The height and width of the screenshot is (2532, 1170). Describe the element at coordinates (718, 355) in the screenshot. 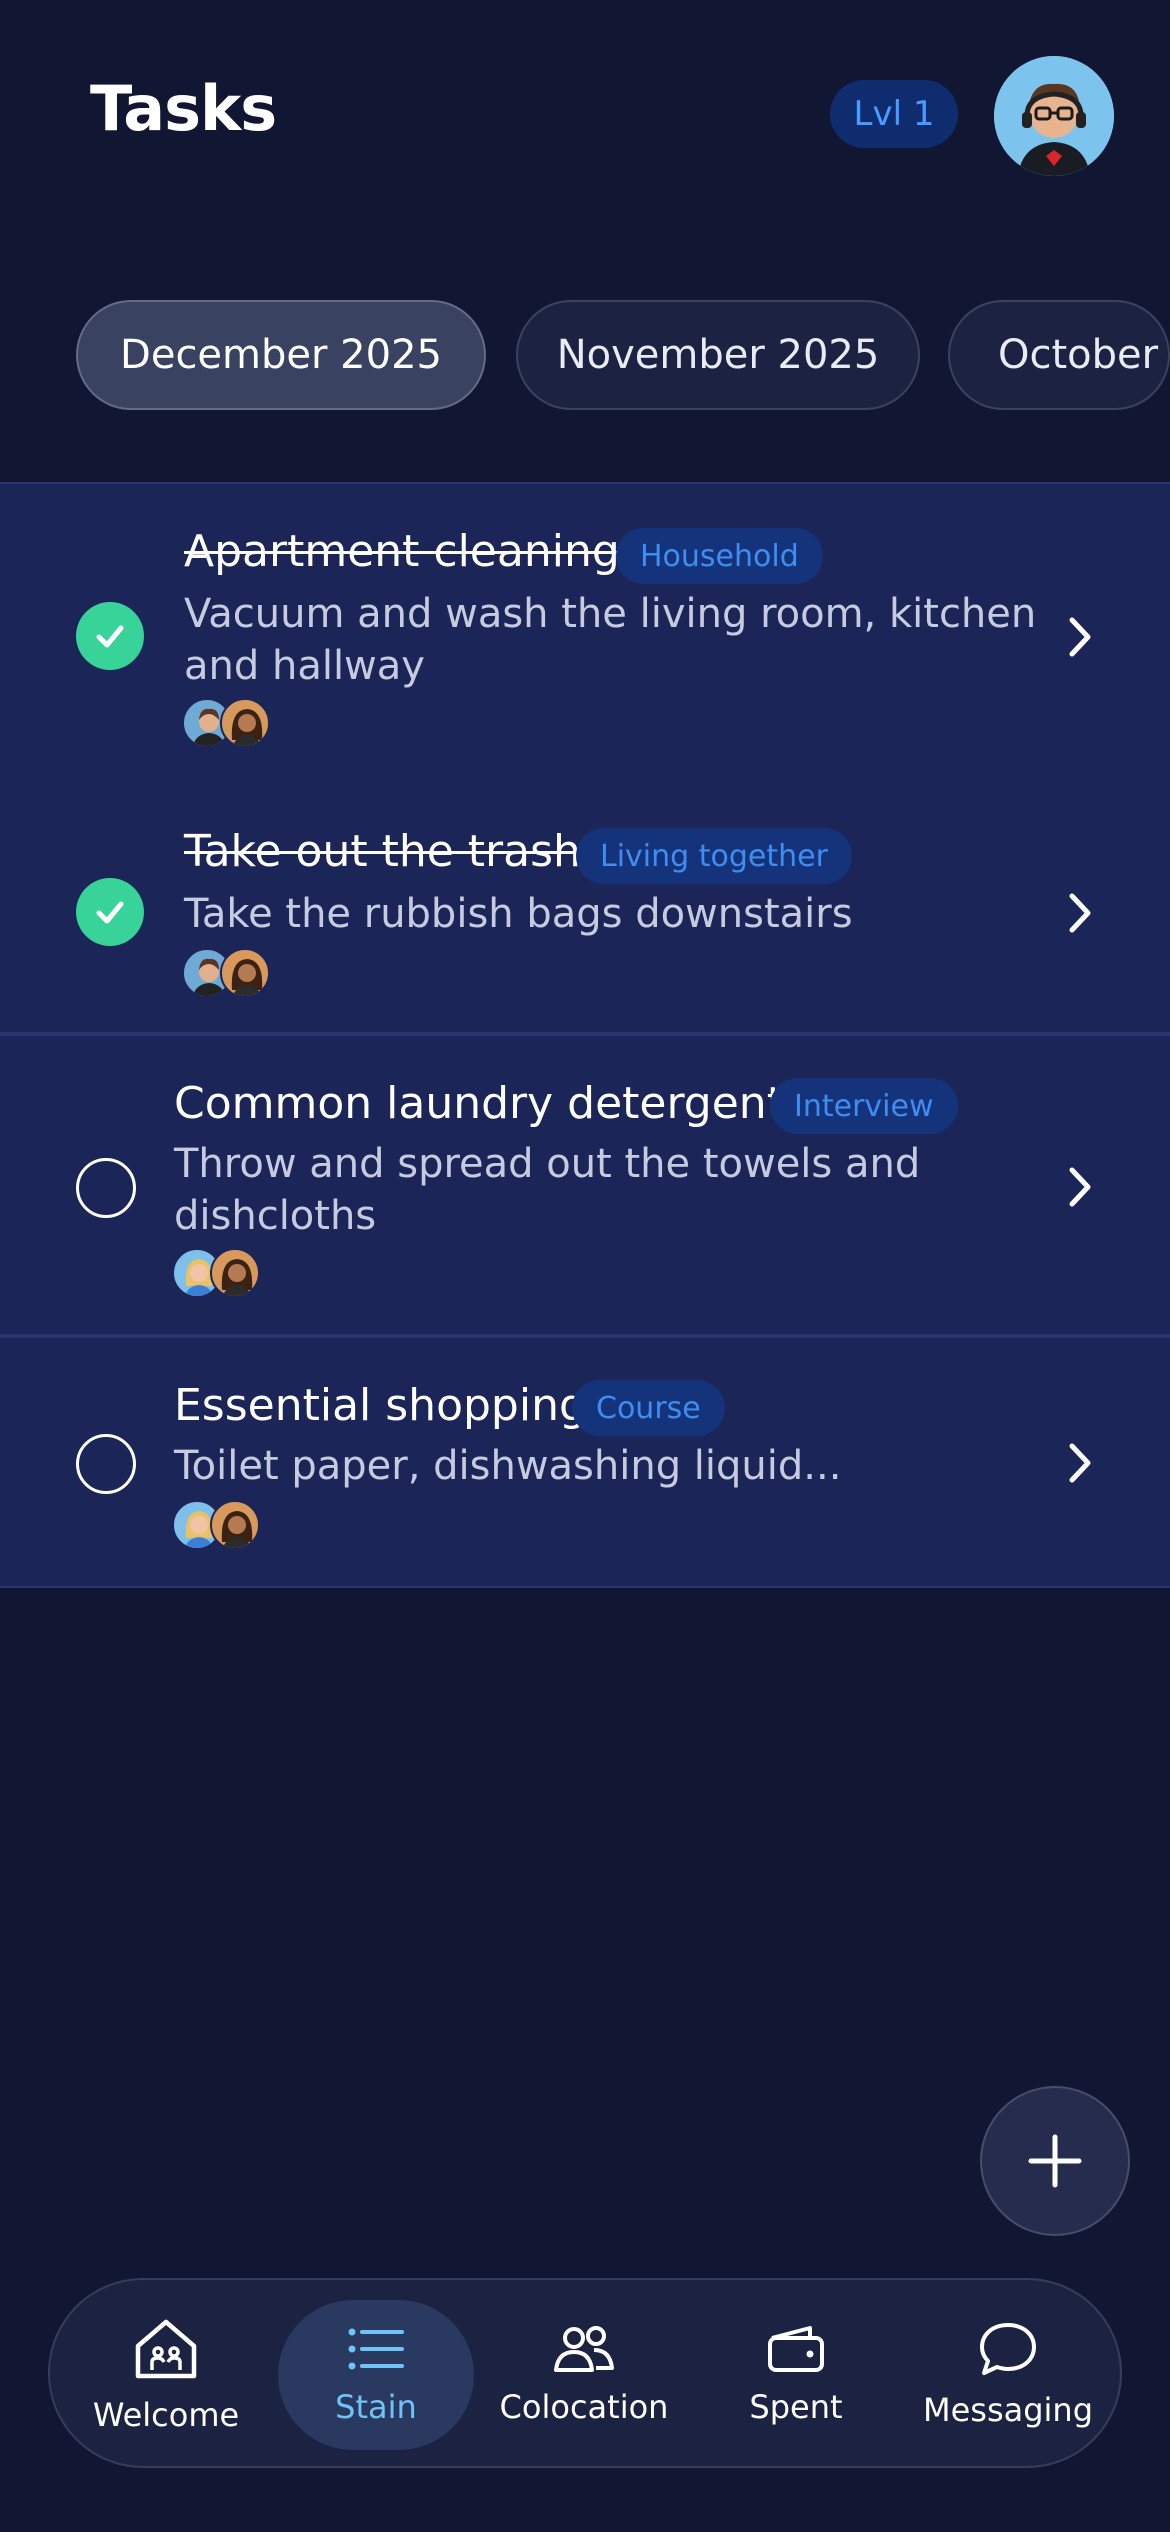

I see `month-chip-november: November 2025` at that location.